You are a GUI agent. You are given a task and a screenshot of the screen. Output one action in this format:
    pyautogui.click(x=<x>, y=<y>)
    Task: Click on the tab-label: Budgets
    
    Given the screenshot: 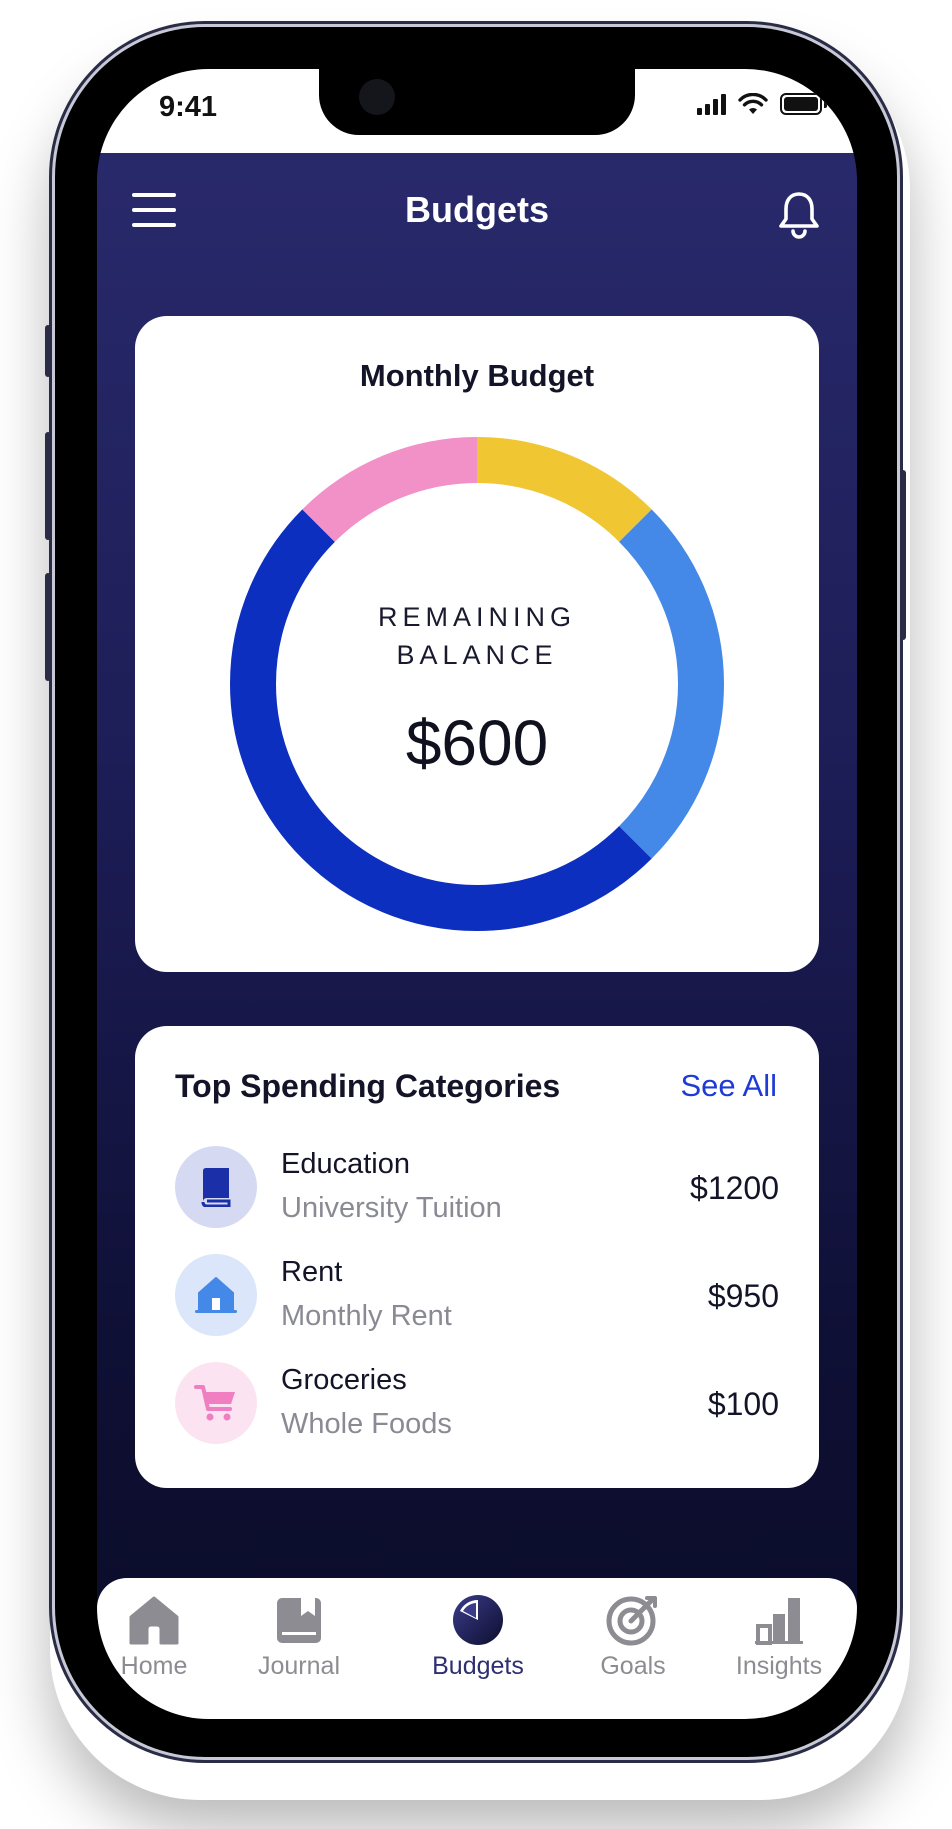 What is the action you would take?
    pyautogui.click(x=478, y=1666)
    